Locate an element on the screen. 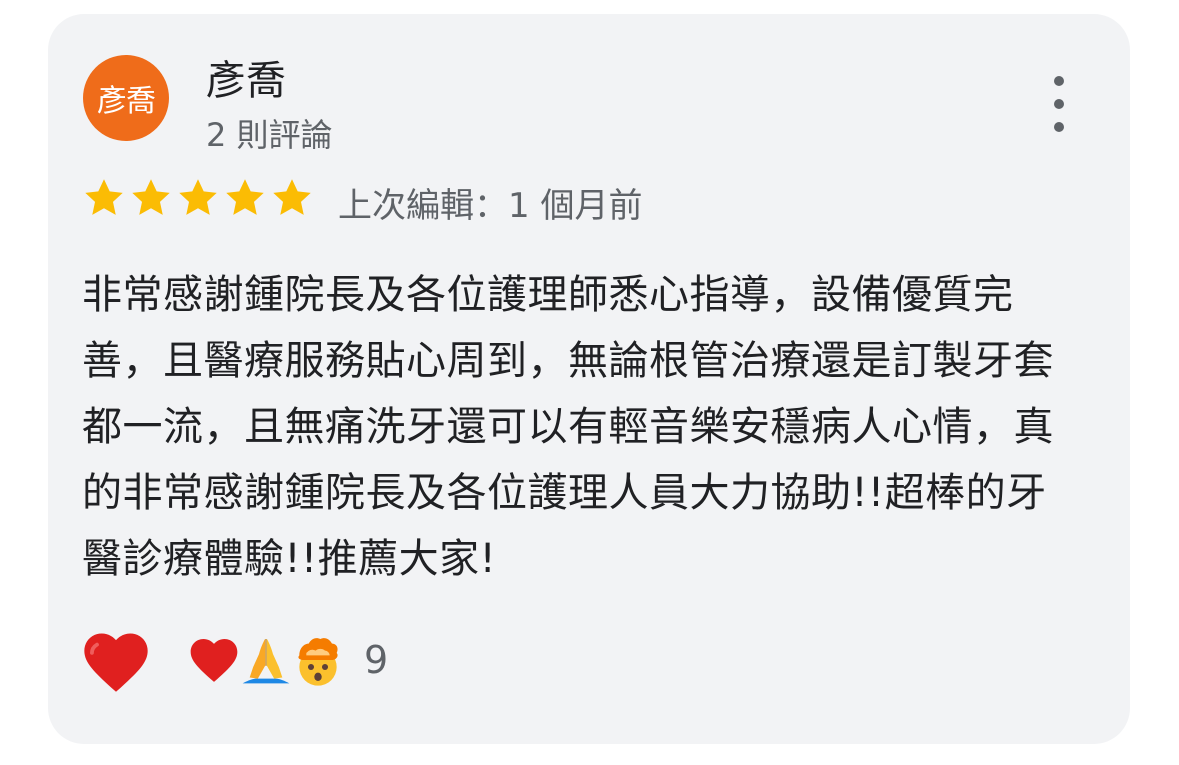 This screenshot has width=1179, height=765. reactions-summary: 9 is located at coordinates (287, 660).